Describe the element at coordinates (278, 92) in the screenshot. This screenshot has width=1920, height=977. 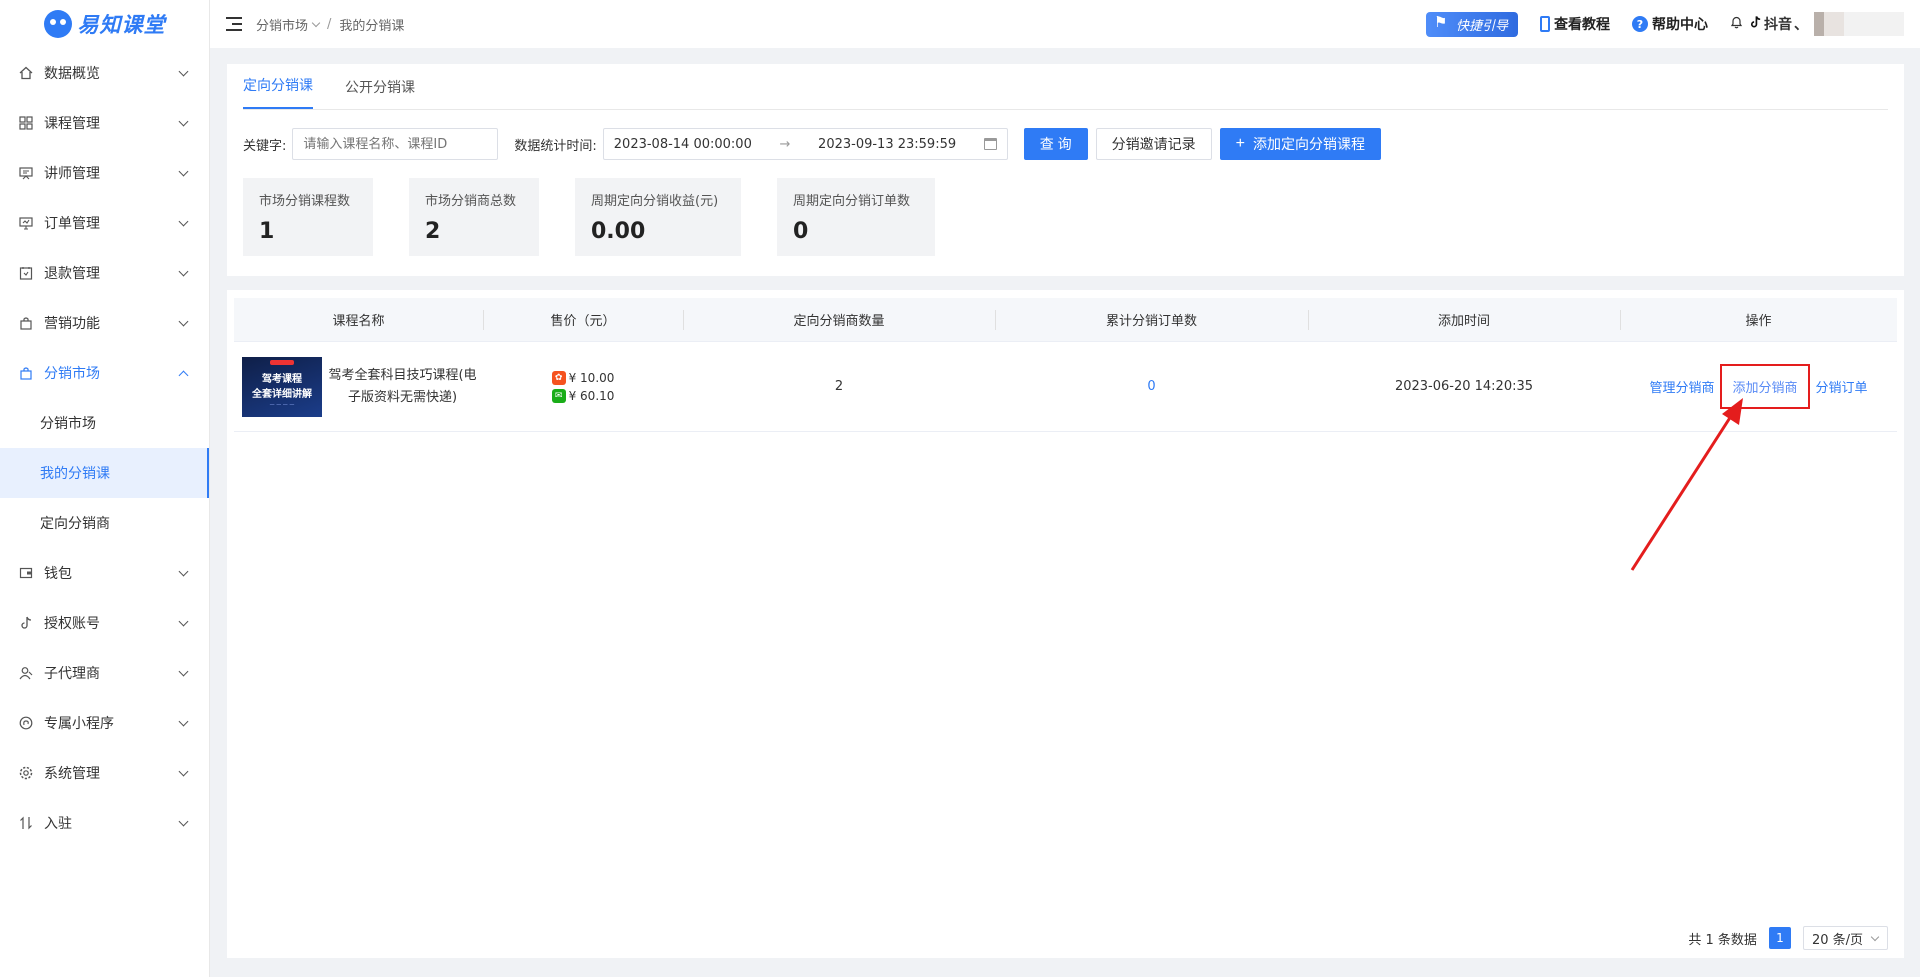
I see `tab-directed-courses: 定向分销课` at that location.